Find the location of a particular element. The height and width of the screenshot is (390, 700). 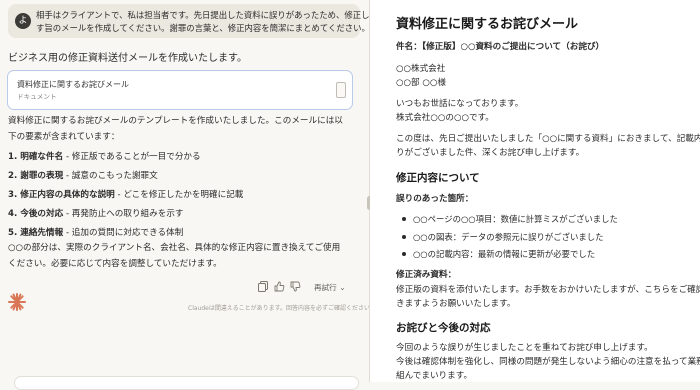

greeting: いつもお世話になっております。 is located at coordinates (460, 104).